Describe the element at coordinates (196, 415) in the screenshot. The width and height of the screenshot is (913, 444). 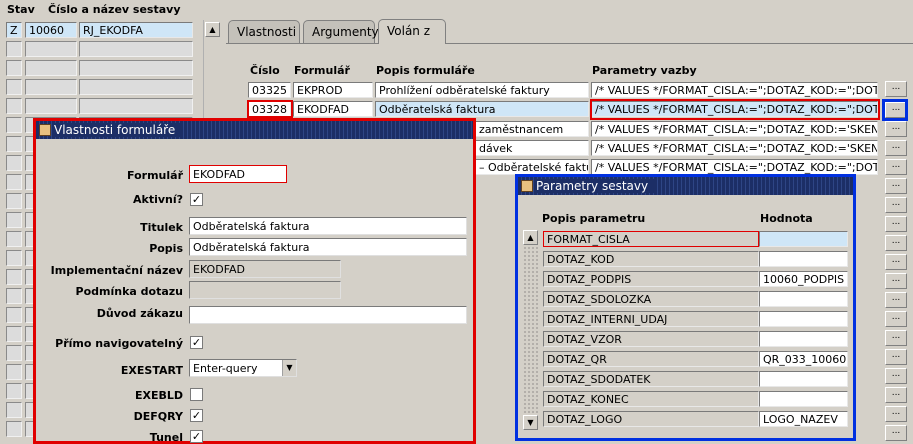
I see `defqry-checkbox: ✓` at that location.